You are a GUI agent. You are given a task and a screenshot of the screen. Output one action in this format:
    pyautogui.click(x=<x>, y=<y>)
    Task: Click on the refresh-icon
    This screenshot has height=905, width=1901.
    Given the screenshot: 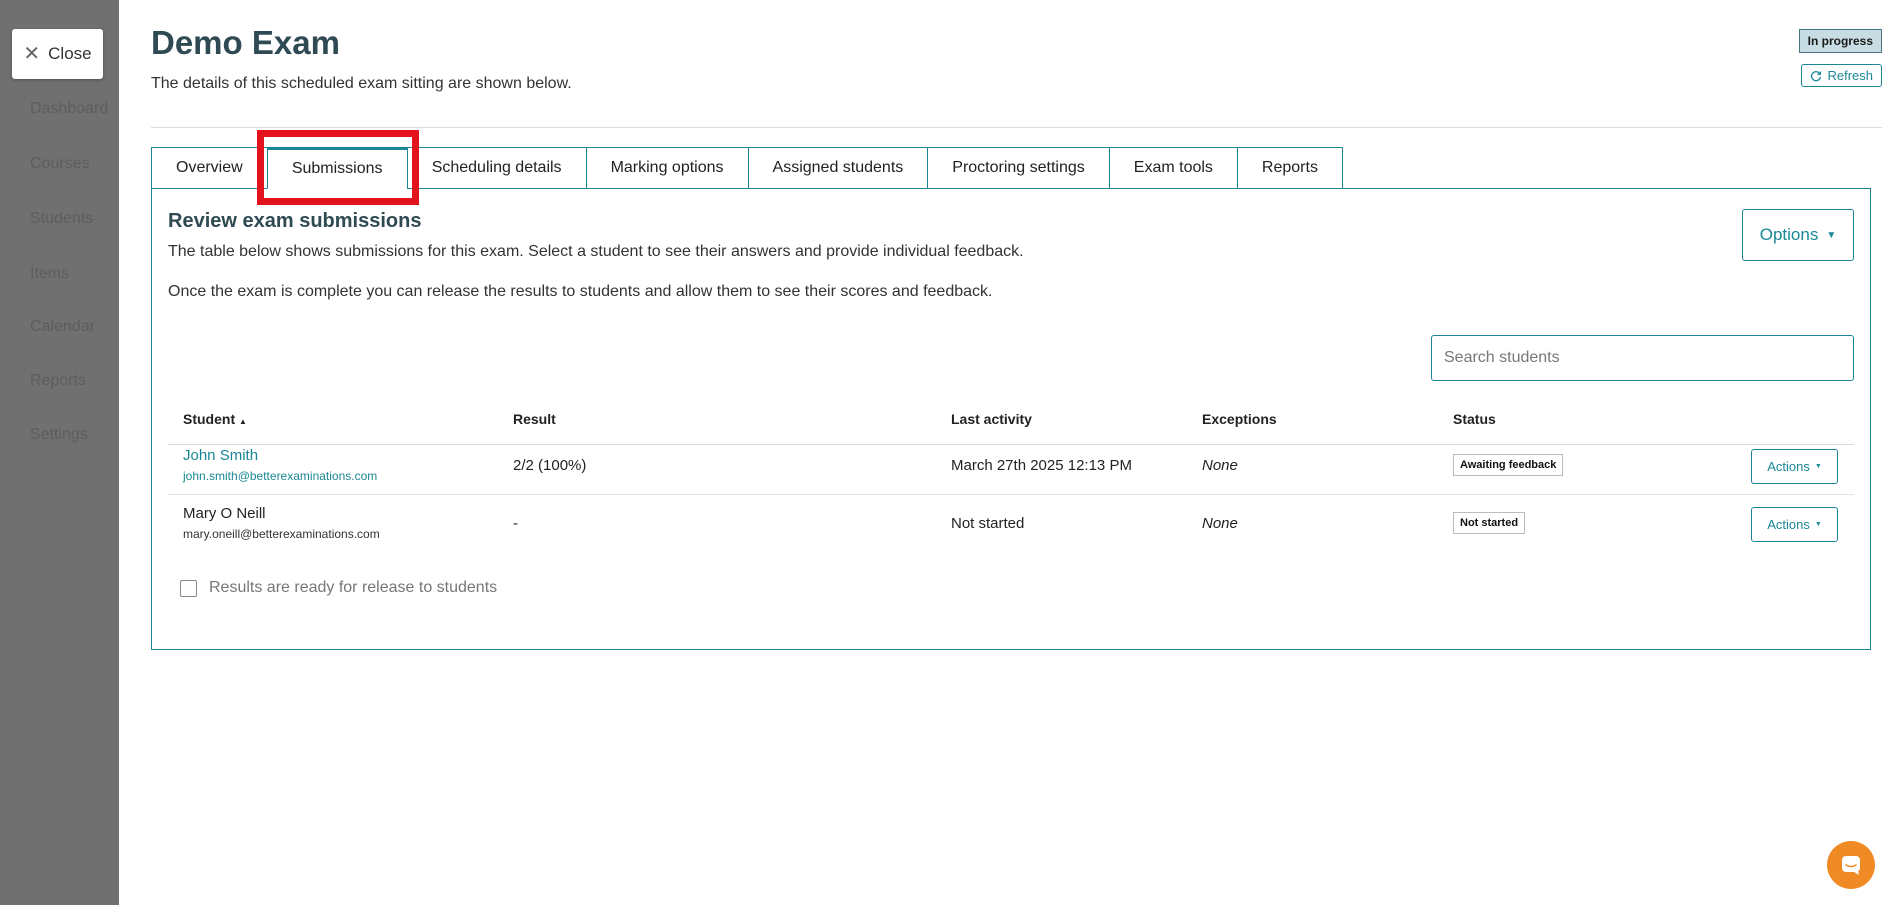 What is the action you would take?
    pyautogui.click(x=1816, y=75)
    